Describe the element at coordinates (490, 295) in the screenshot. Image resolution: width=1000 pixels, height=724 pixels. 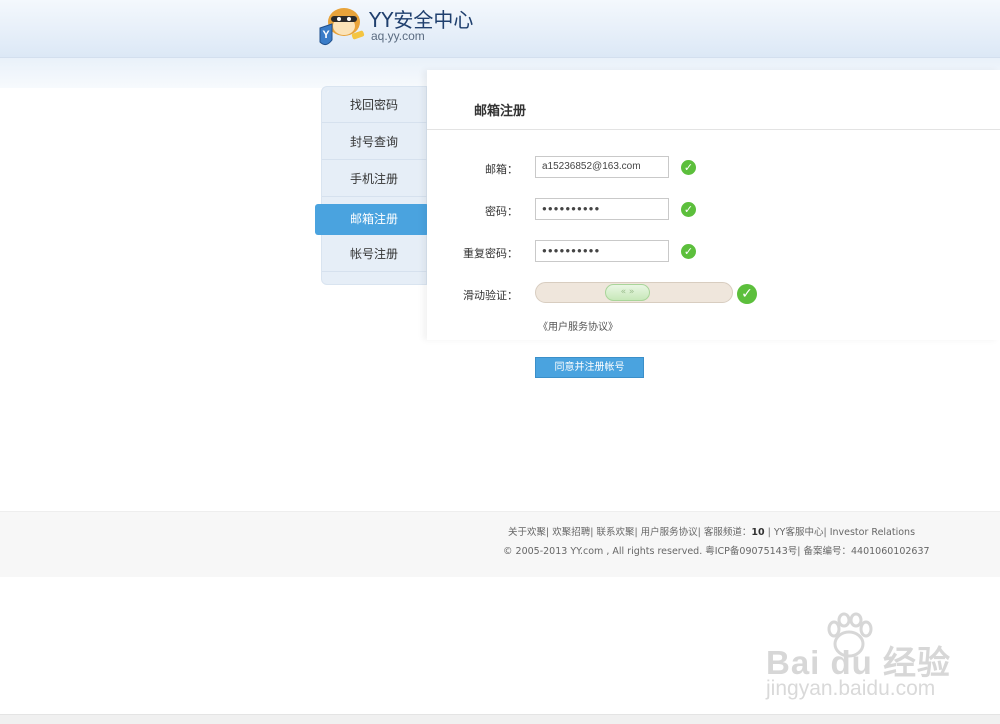
I see `slider-verify-label: 滑动验证：` at that location.